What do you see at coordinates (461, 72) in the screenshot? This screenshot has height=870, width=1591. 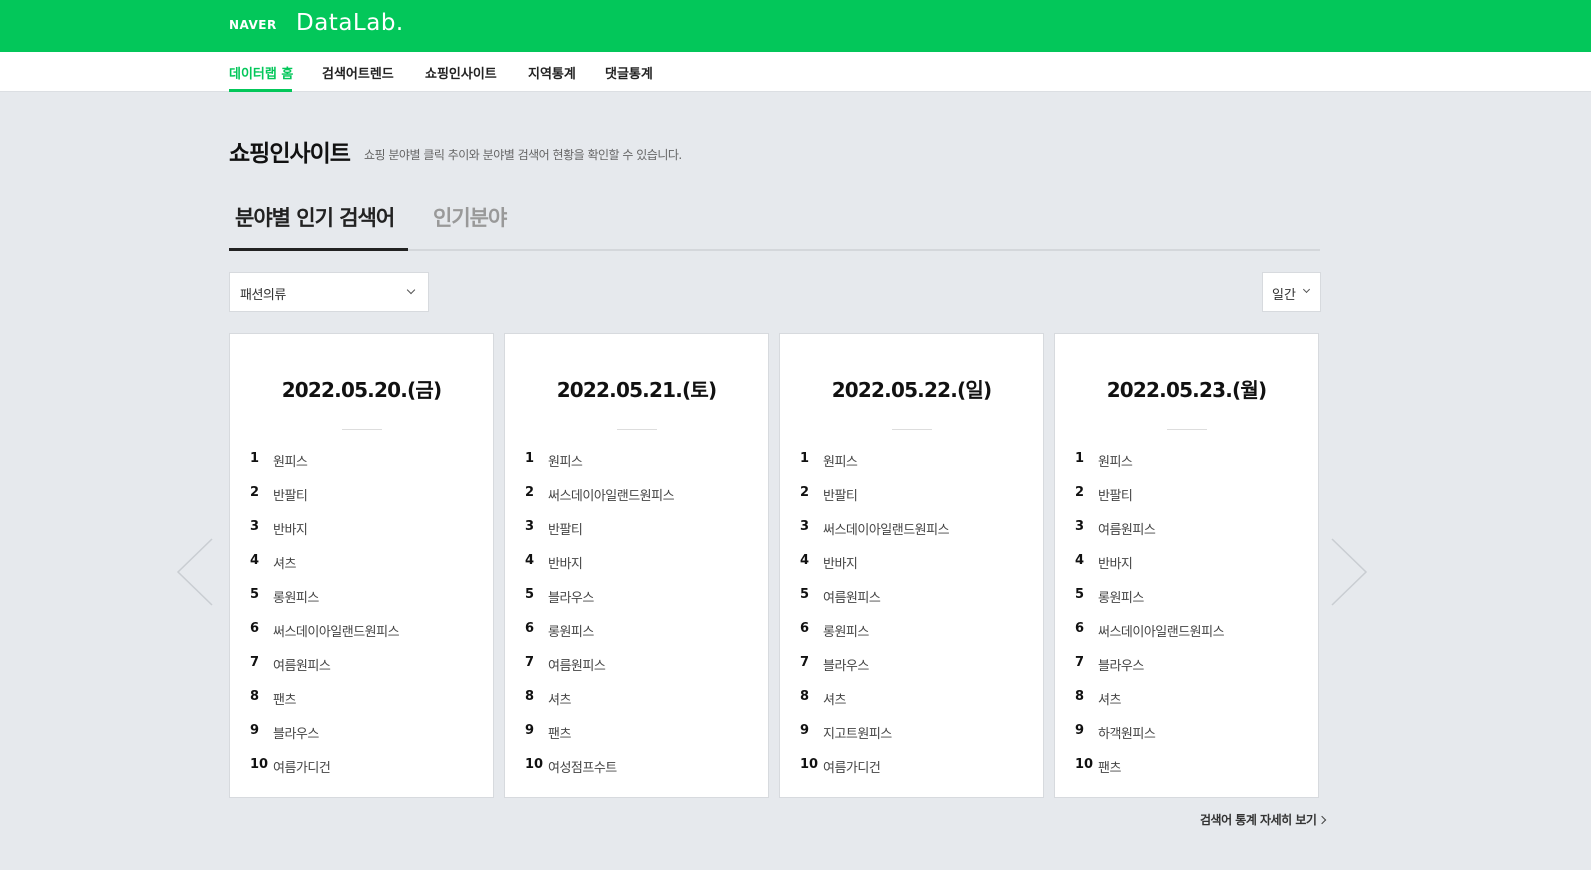 I see `nav-item-shopping-insight: 쇼핑인사이트` at bounding box center [461, 72].